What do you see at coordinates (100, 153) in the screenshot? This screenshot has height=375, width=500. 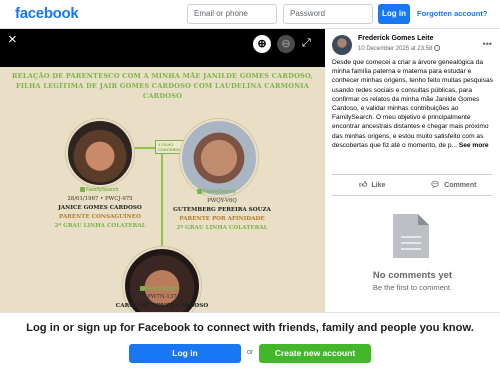 I see `portrait-janice` at bounding box center [100, 153].